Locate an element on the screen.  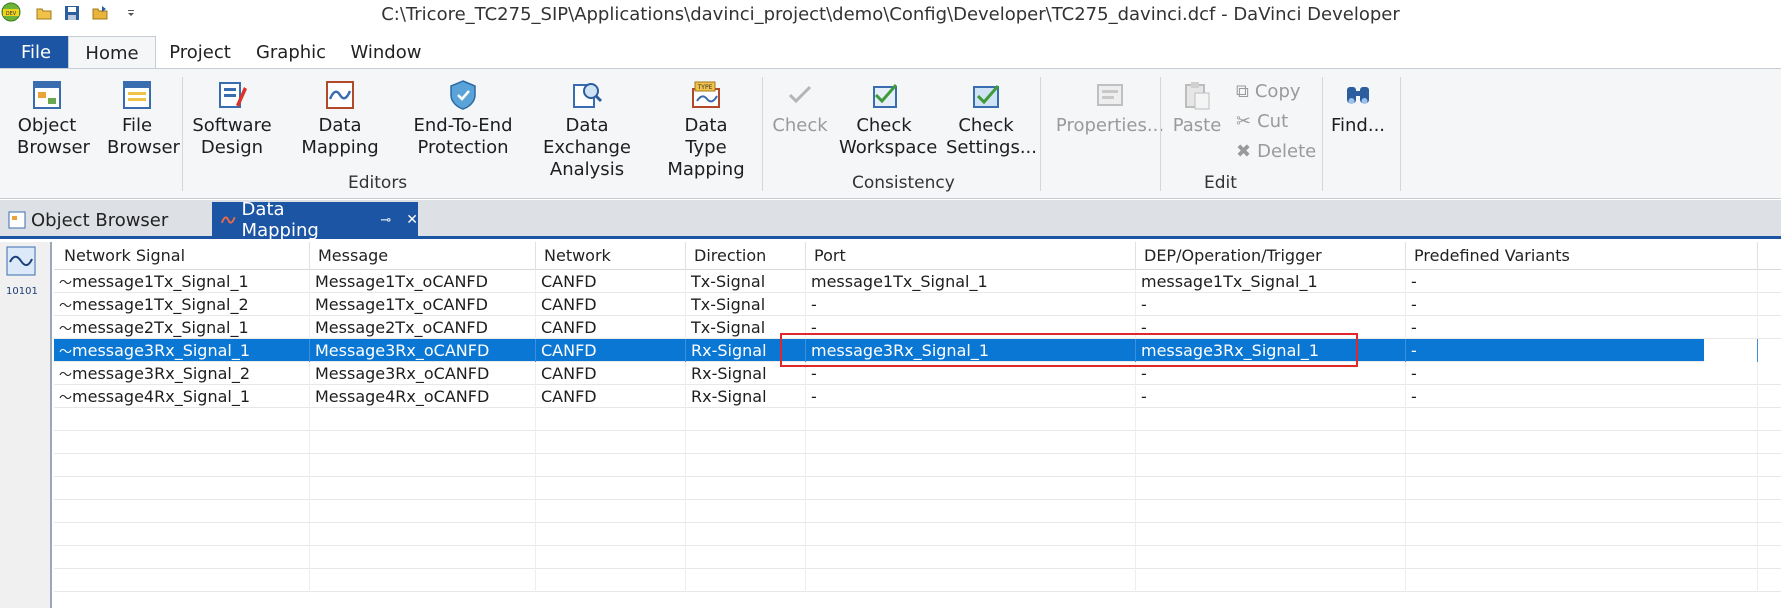
tab-project: Project is located at coordinates (200, 52).